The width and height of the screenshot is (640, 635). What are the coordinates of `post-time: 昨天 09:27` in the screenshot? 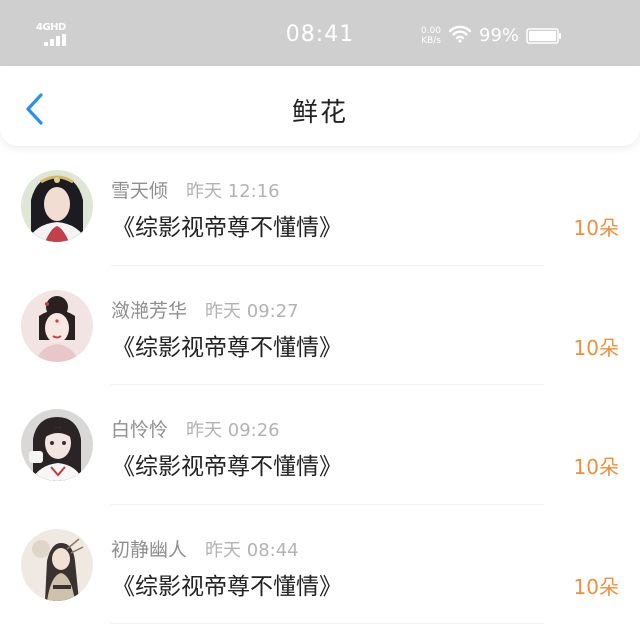 It's located at (252, 311).